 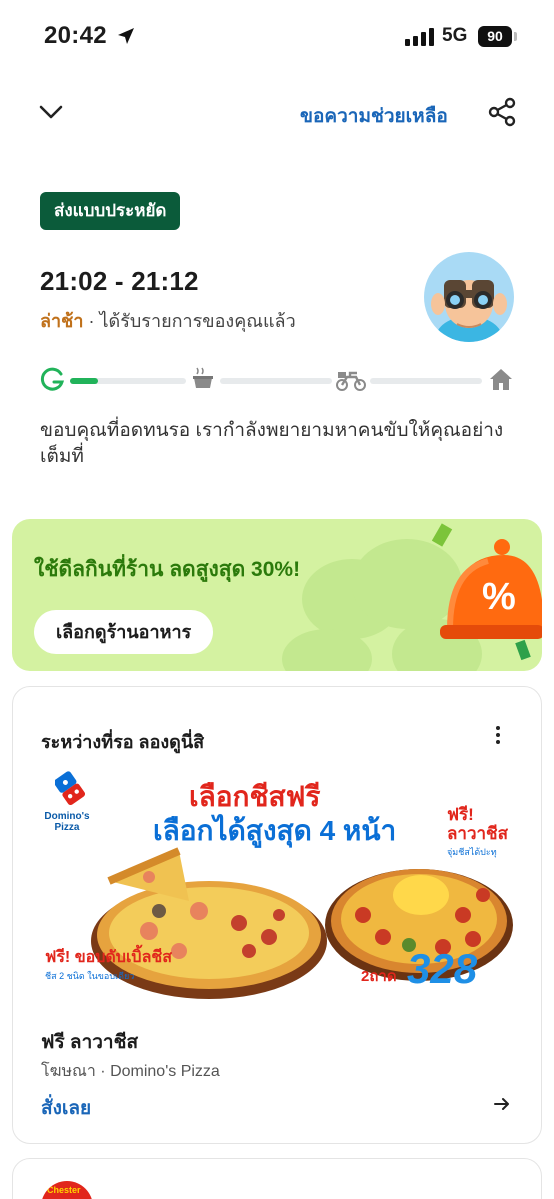 What do you see at coordinates (442, 968) in the screenshot?
I see `ad-price: 328` at bounding box center [442, 968].